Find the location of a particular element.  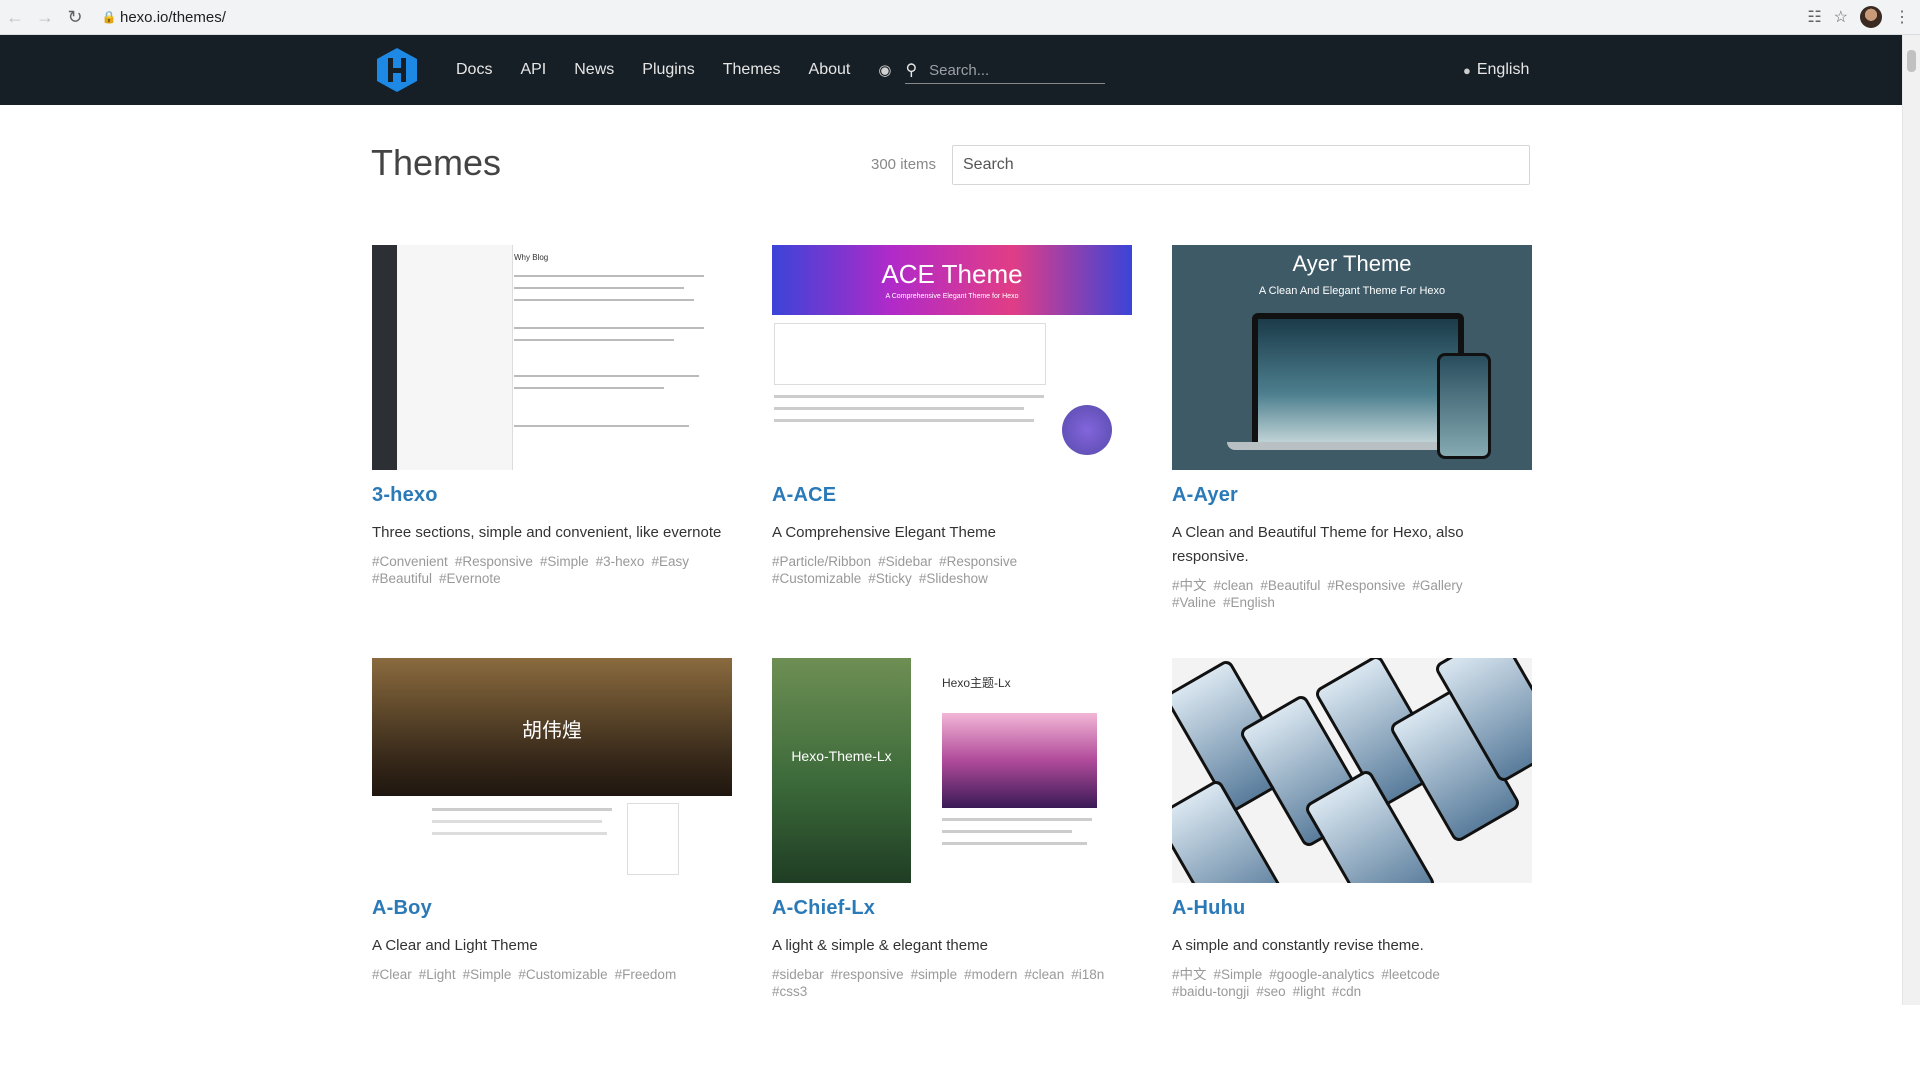

theme-thumbnail: 胡伟煌 is located at coordinates (552, 770).